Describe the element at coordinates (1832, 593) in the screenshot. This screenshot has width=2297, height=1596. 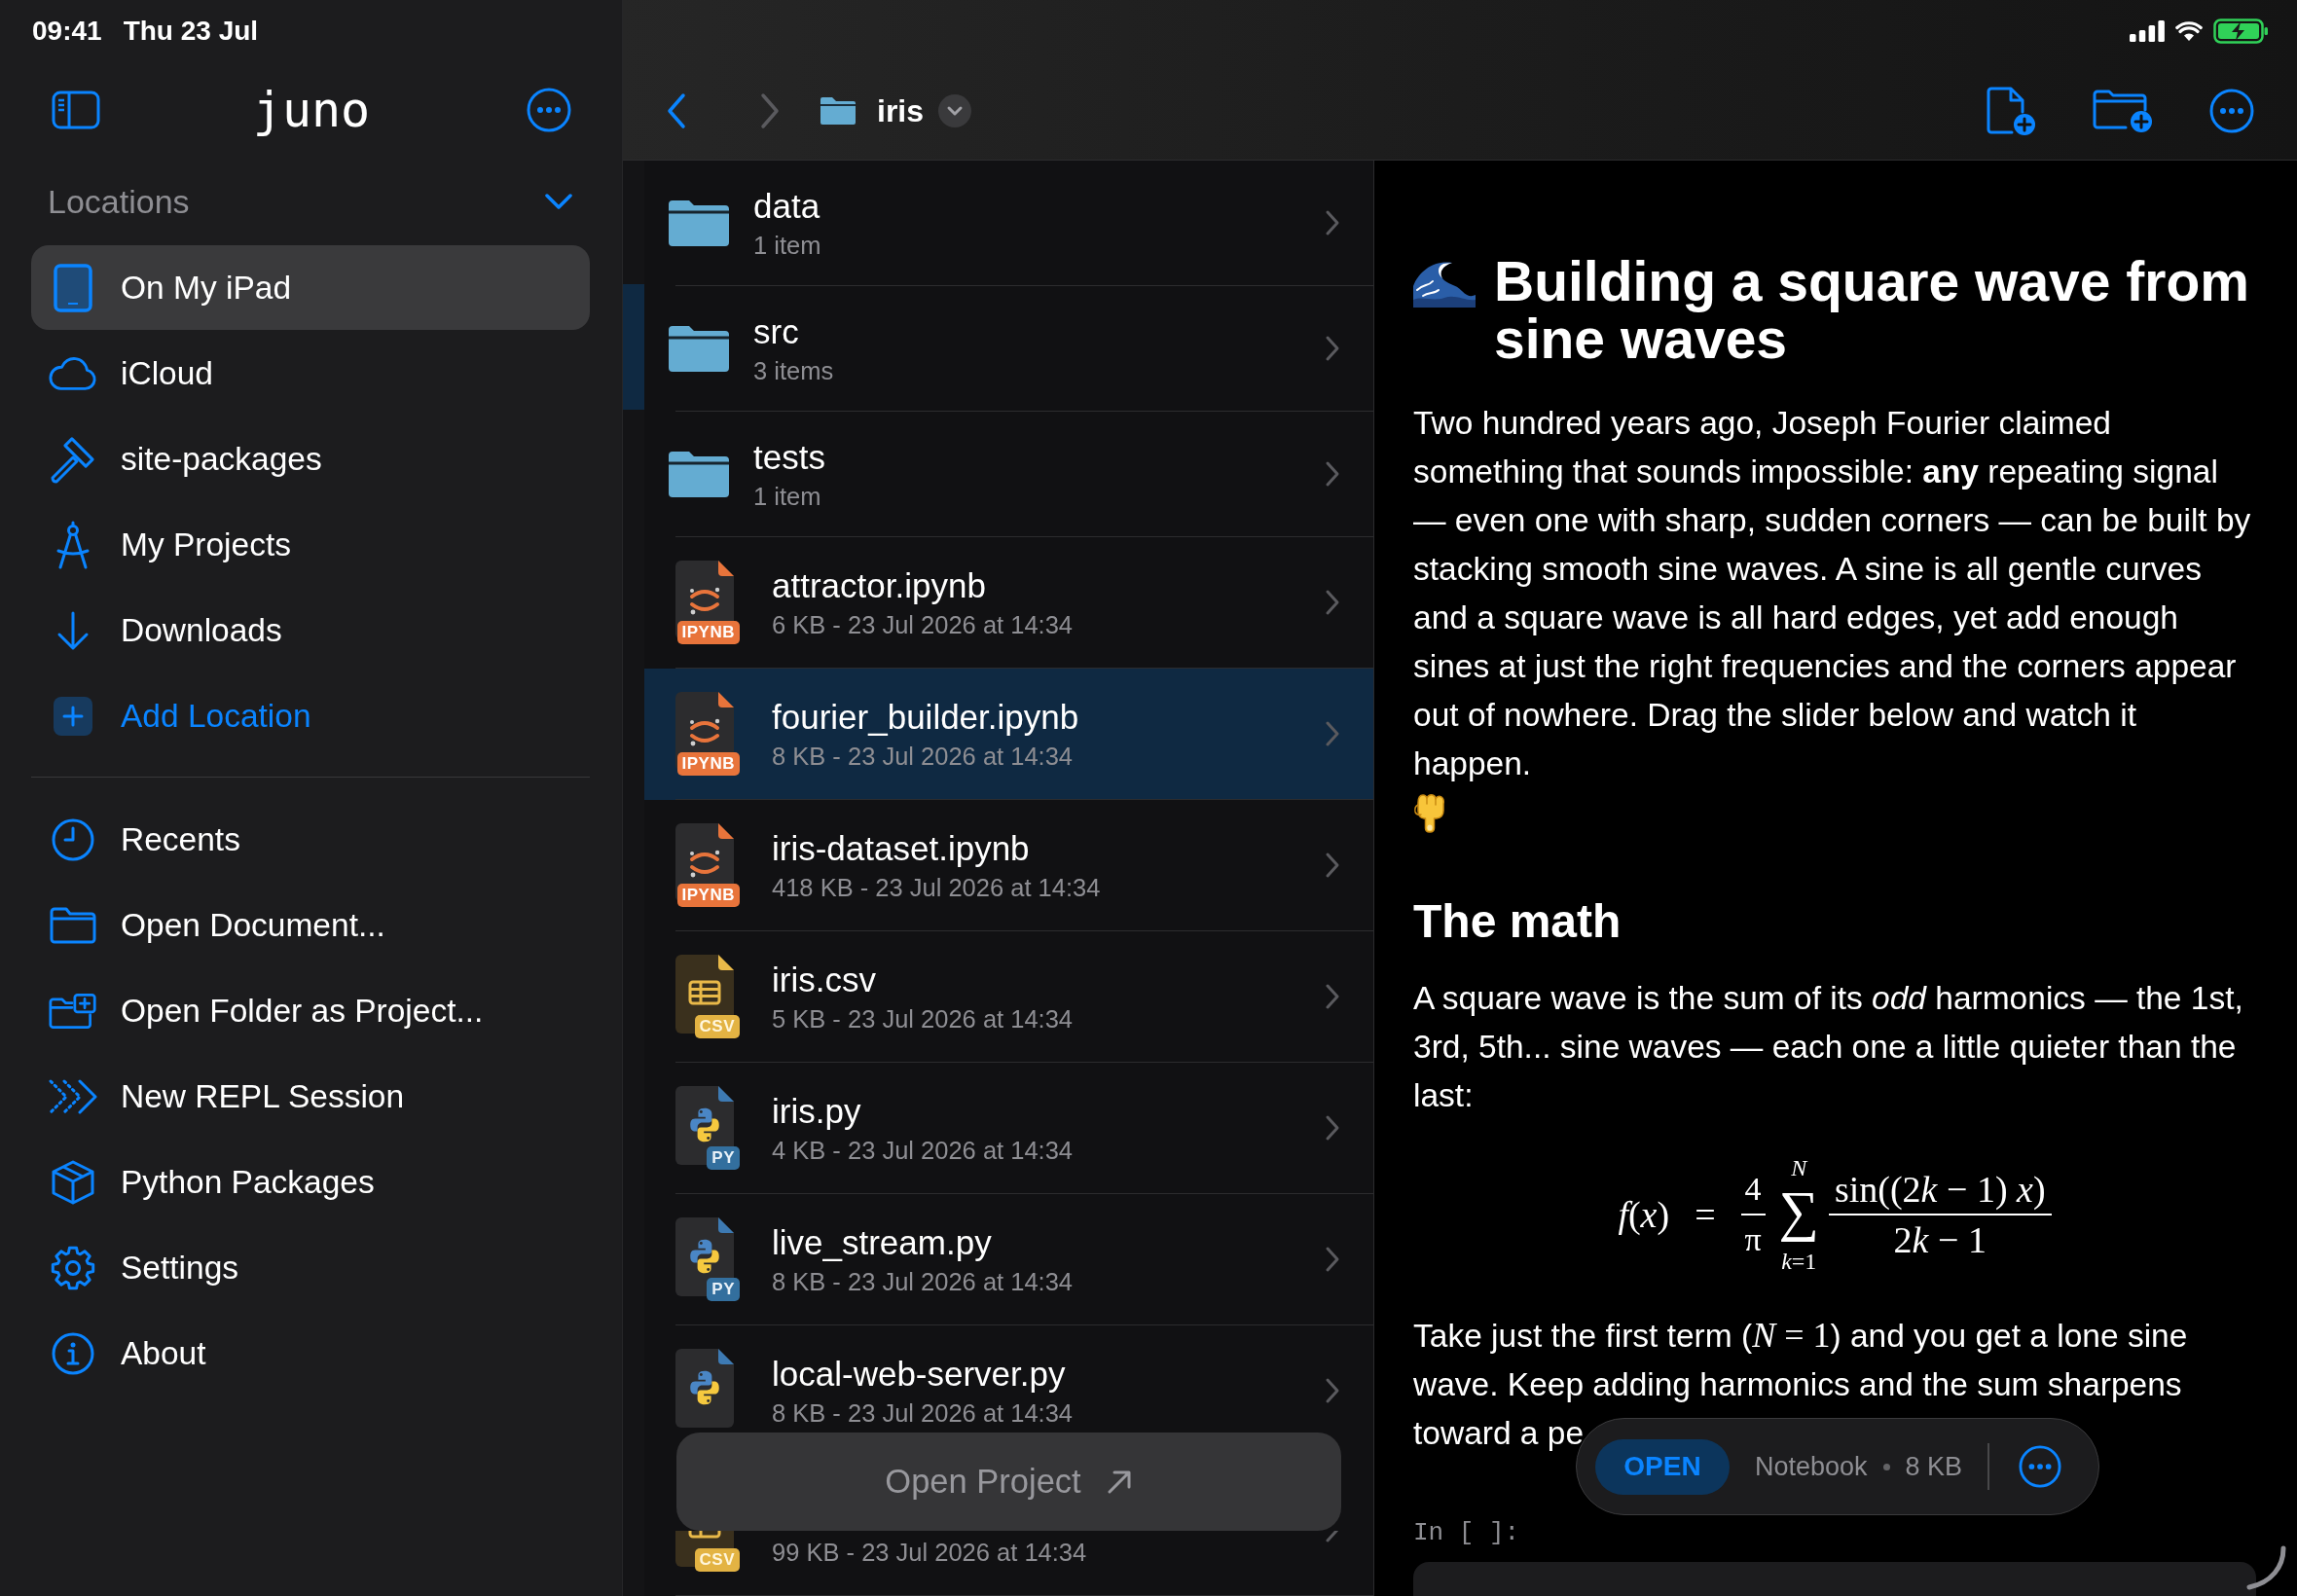
I see `paragraph: Two hundred years ago, Joseph Fourier claimed something that sounds impossible: any repeating signal — even one with sharp, sudden corners — can be built by stacking smooth sine waves. A sine is all gentle curves and a square wave is all hard edges, yet add enough sines at just the right frequencies and the corners appear out of nowhere. Drag the slider below and watch it happen.` at that location.